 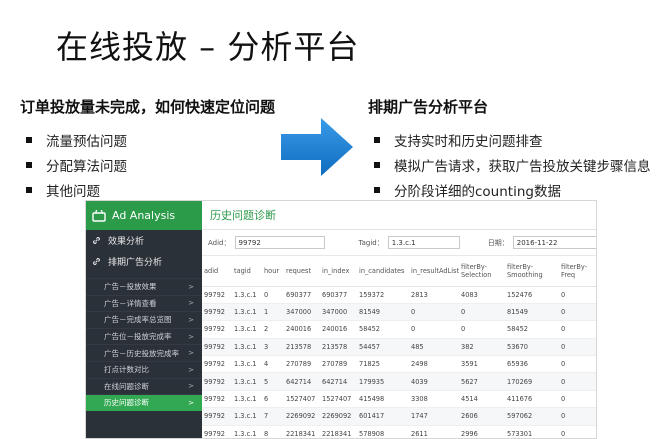 What do you see at coordinates (302, 364) in the screenshot?
I see `table-cell: 270789` at bounding box center [302, 364].